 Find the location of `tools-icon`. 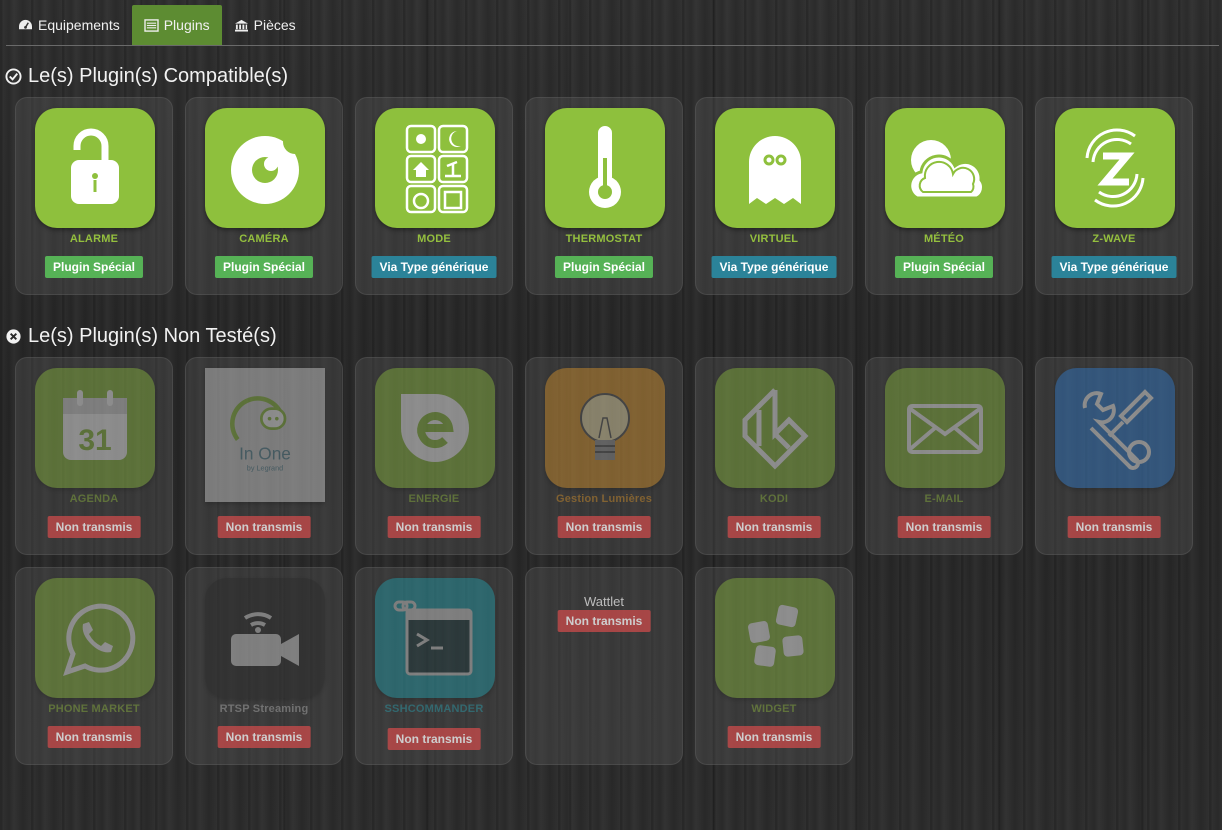

tools-icon is located at coordinates (1118, 429).